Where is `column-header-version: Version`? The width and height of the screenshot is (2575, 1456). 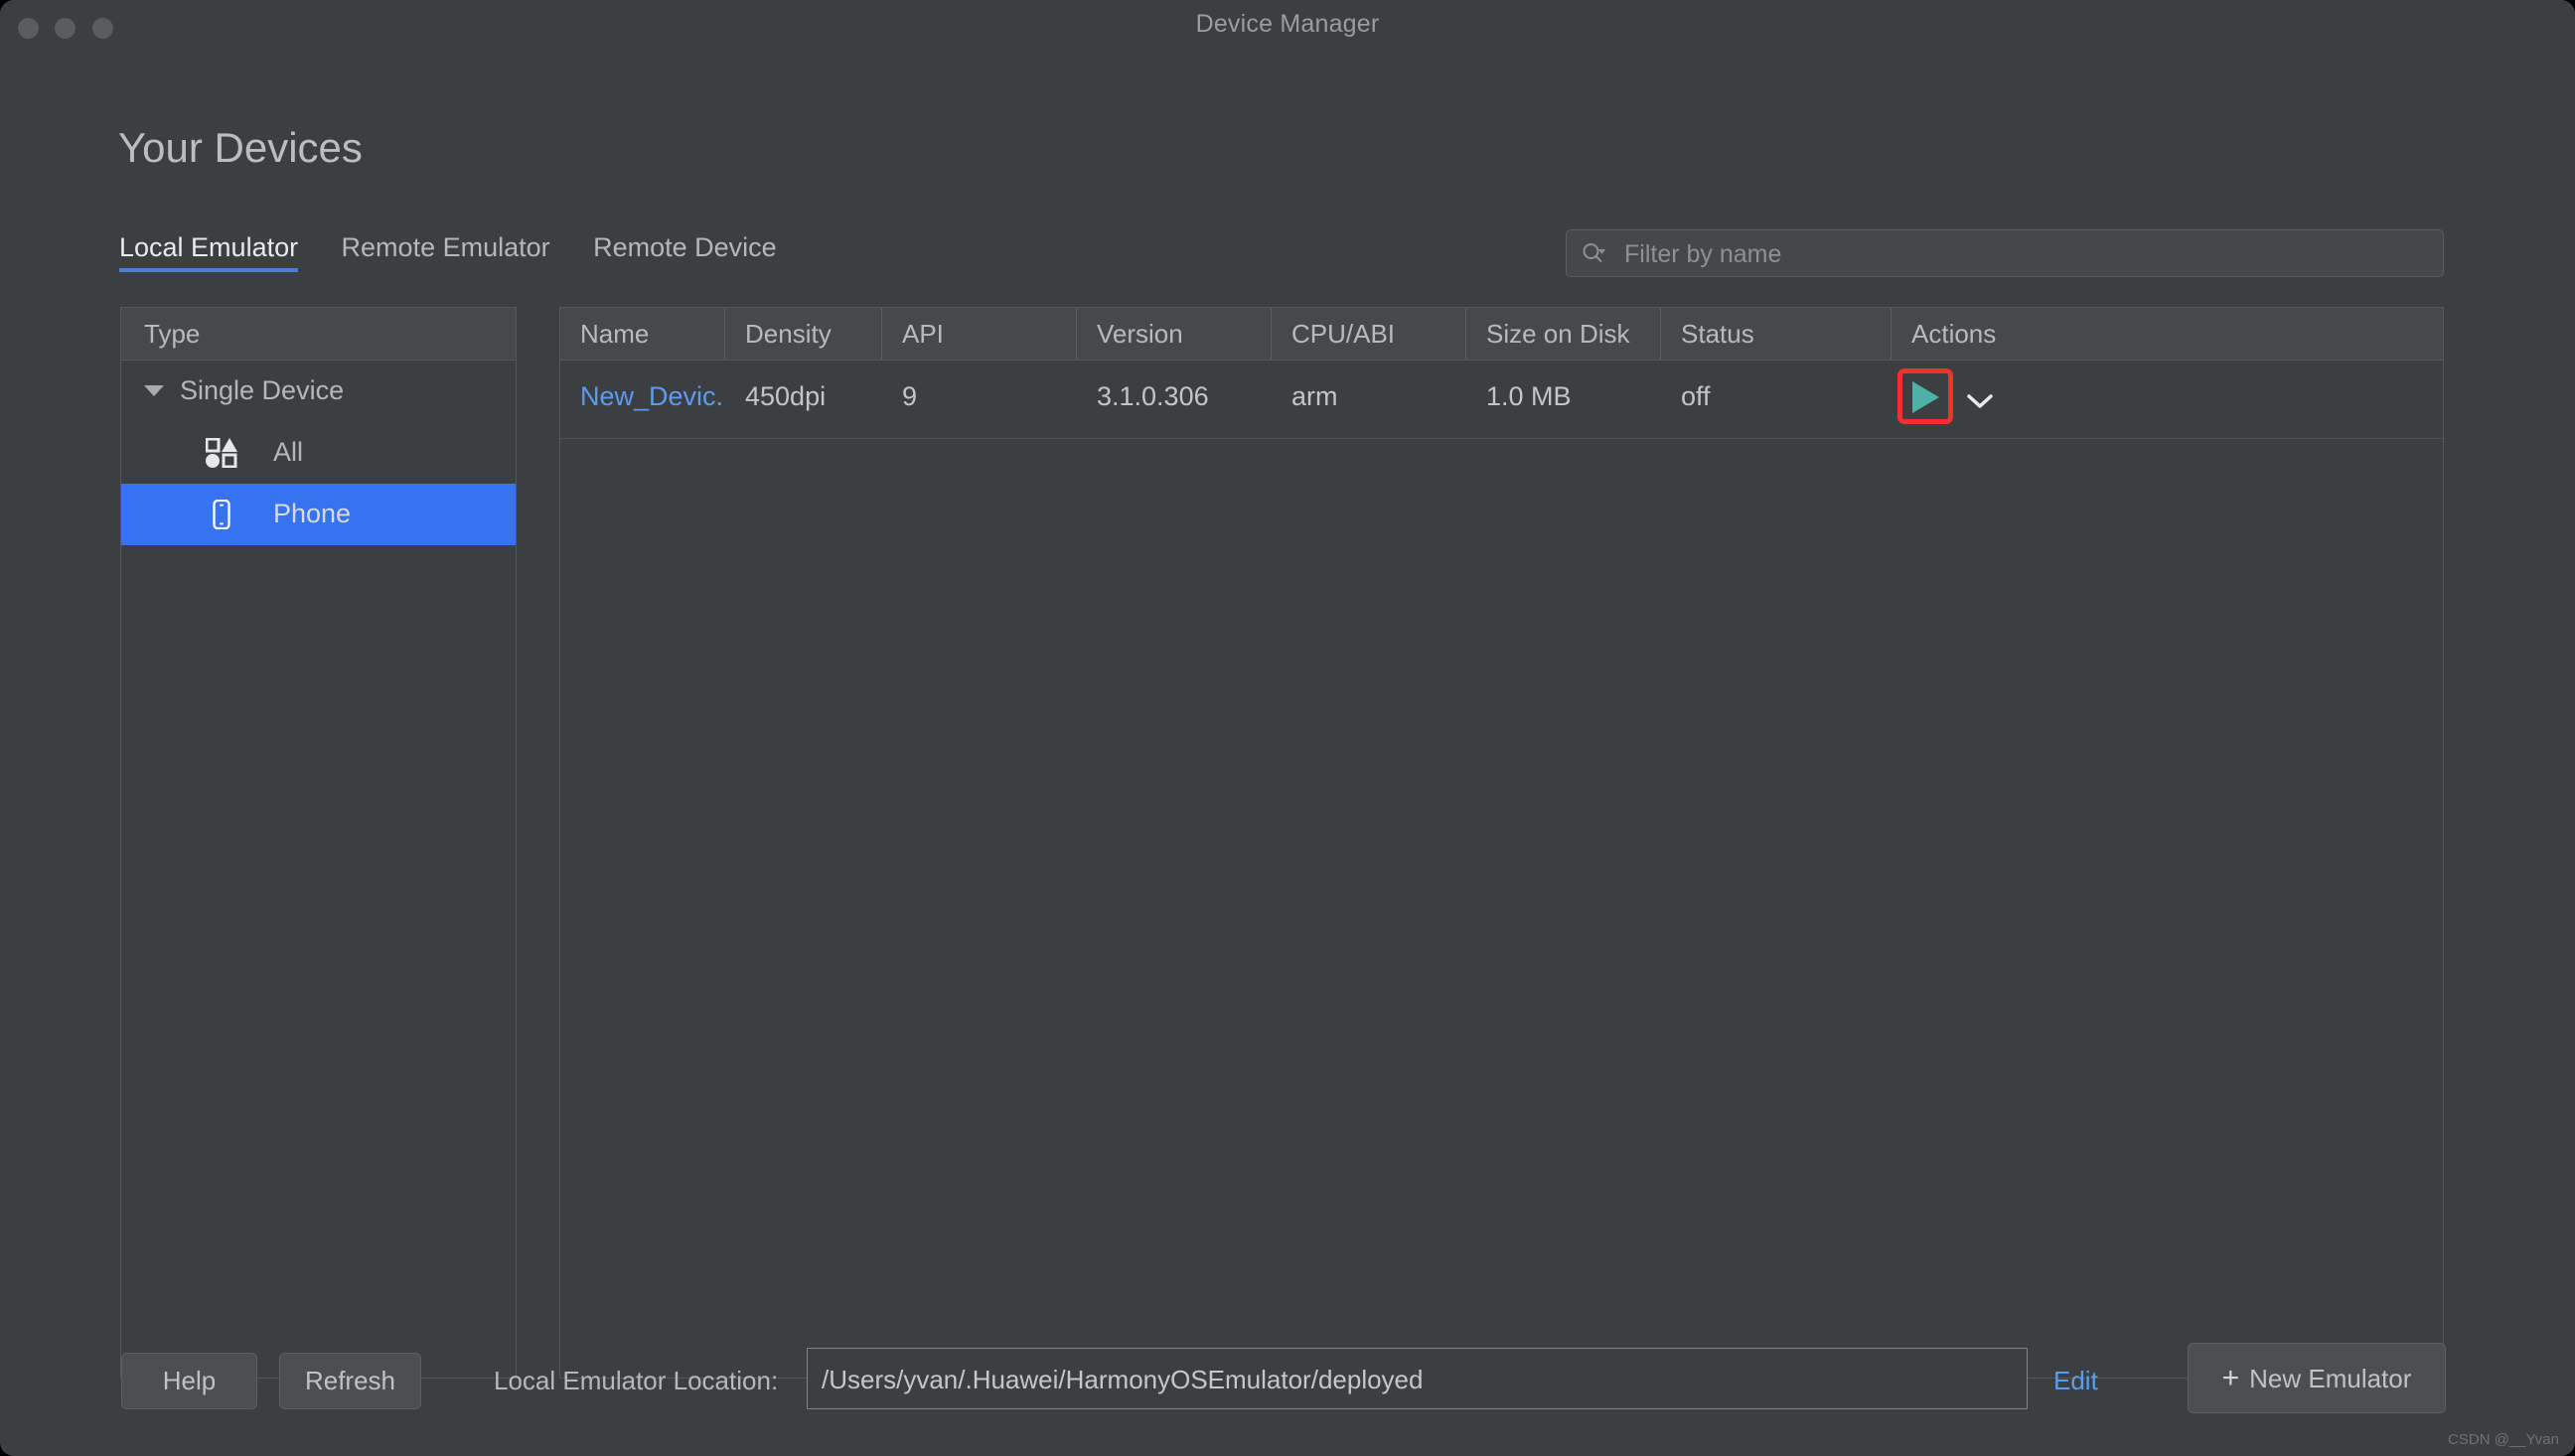 column-header-version: Version is located at coordinates (1174, 334).